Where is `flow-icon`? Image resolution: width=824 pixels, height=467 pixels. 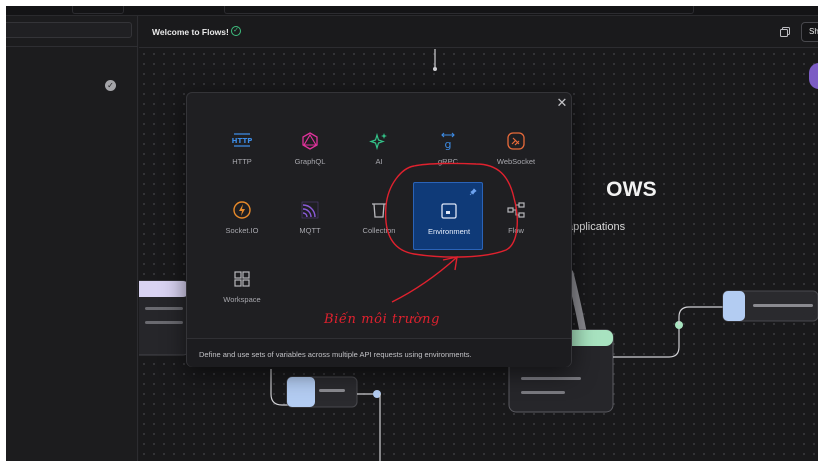 flow-icon is located at coordinates (516, 210).